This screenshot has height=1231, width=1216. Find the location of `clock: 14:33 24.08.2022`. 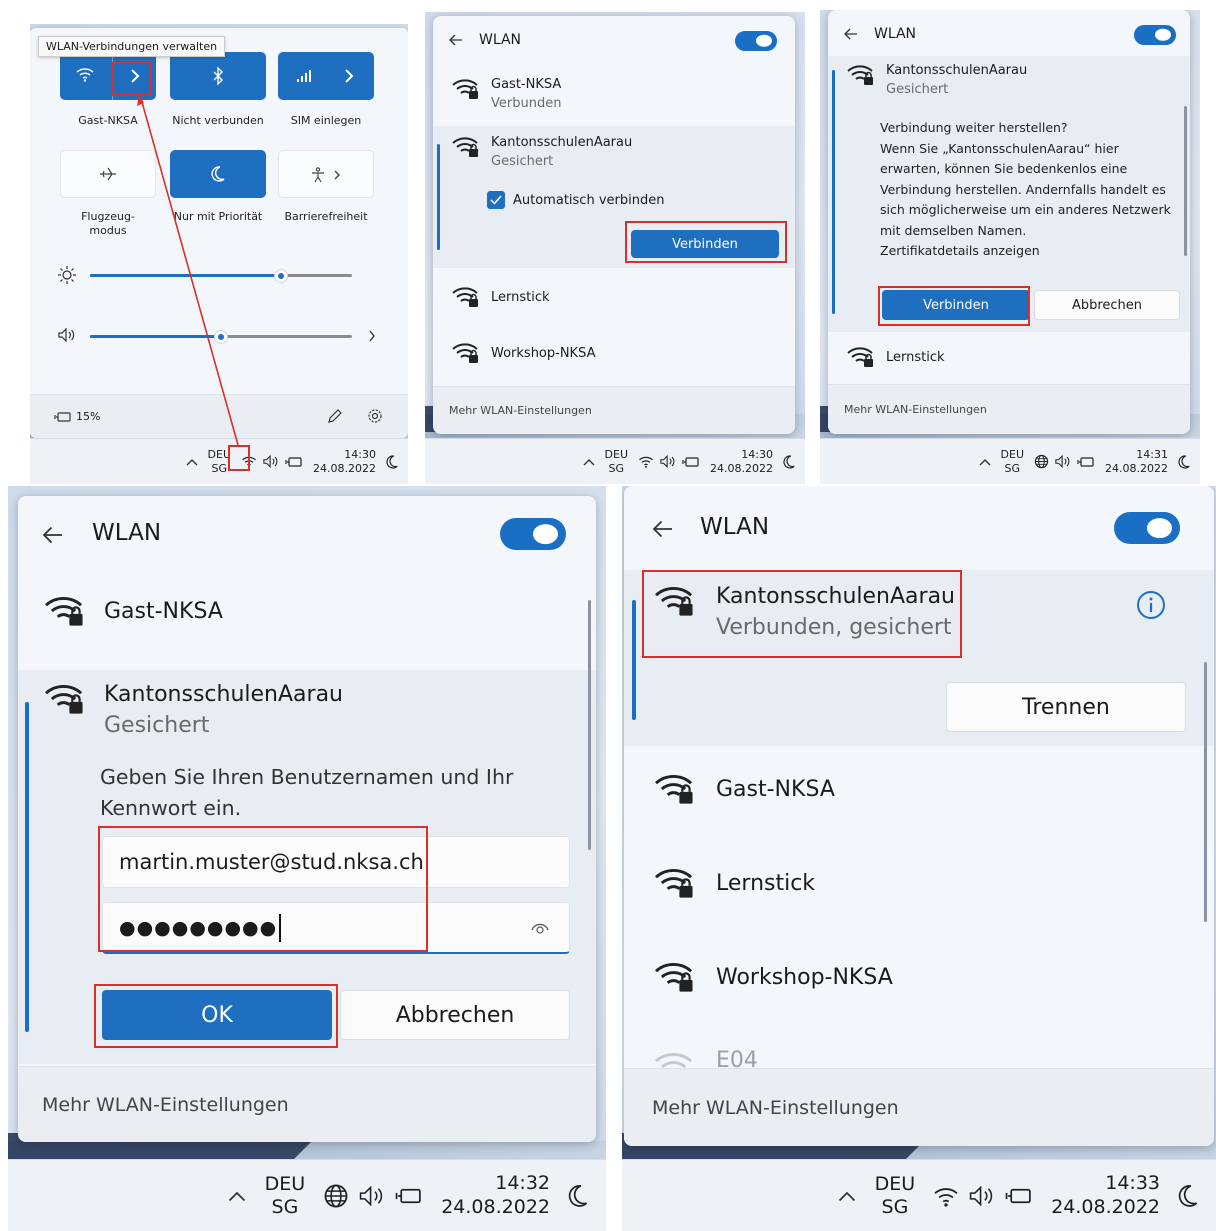

clock: 14:33 24.08.2022 is located at coordinates (1105, 1196).